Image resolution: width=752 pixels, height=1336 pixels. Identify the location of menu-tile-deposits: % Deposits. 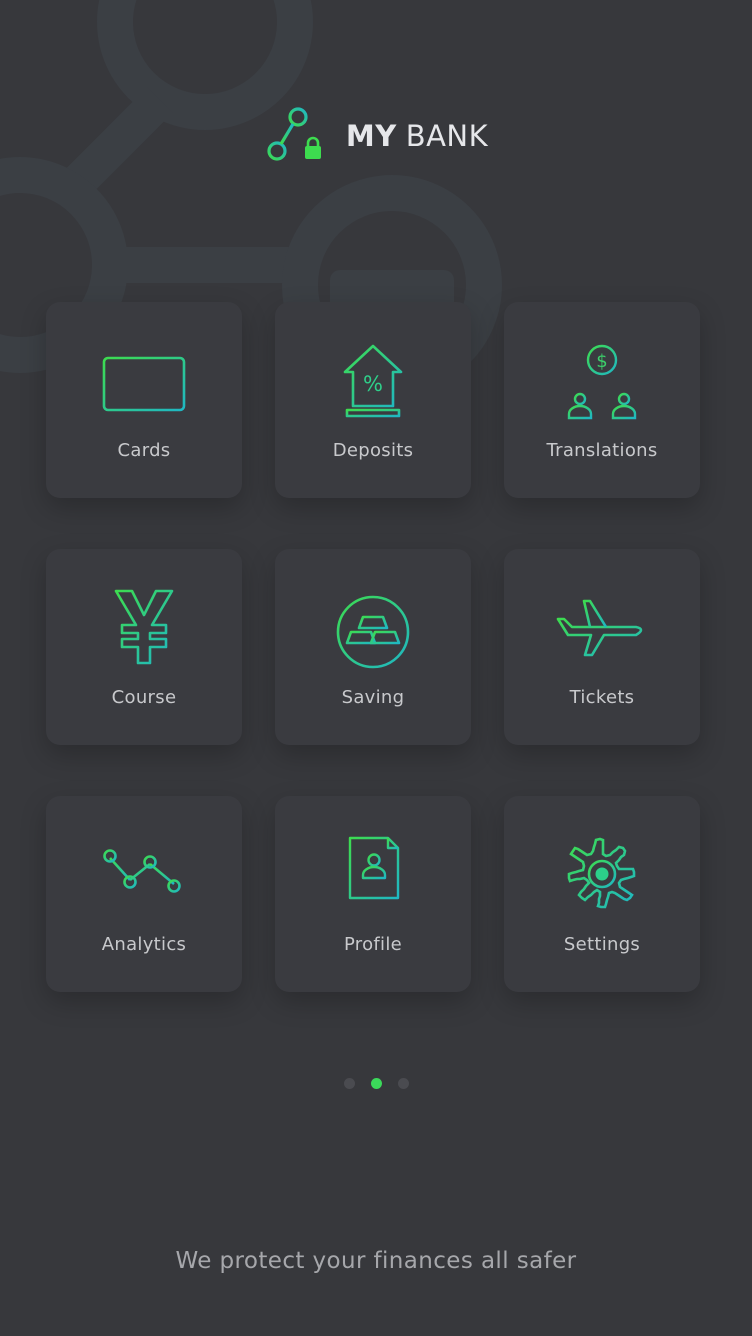
(373, 400).